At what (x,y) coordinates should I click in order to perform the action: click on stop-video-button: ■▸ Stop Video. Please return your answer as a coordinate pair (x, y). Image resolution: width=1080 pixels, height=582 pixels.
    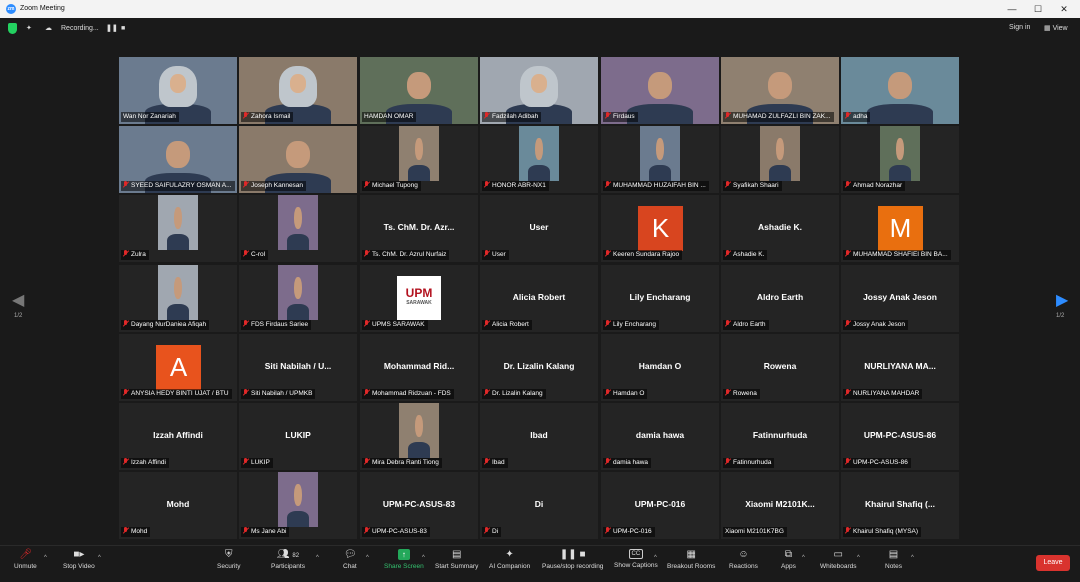
    Looking at the image, I should click on (79, 559).